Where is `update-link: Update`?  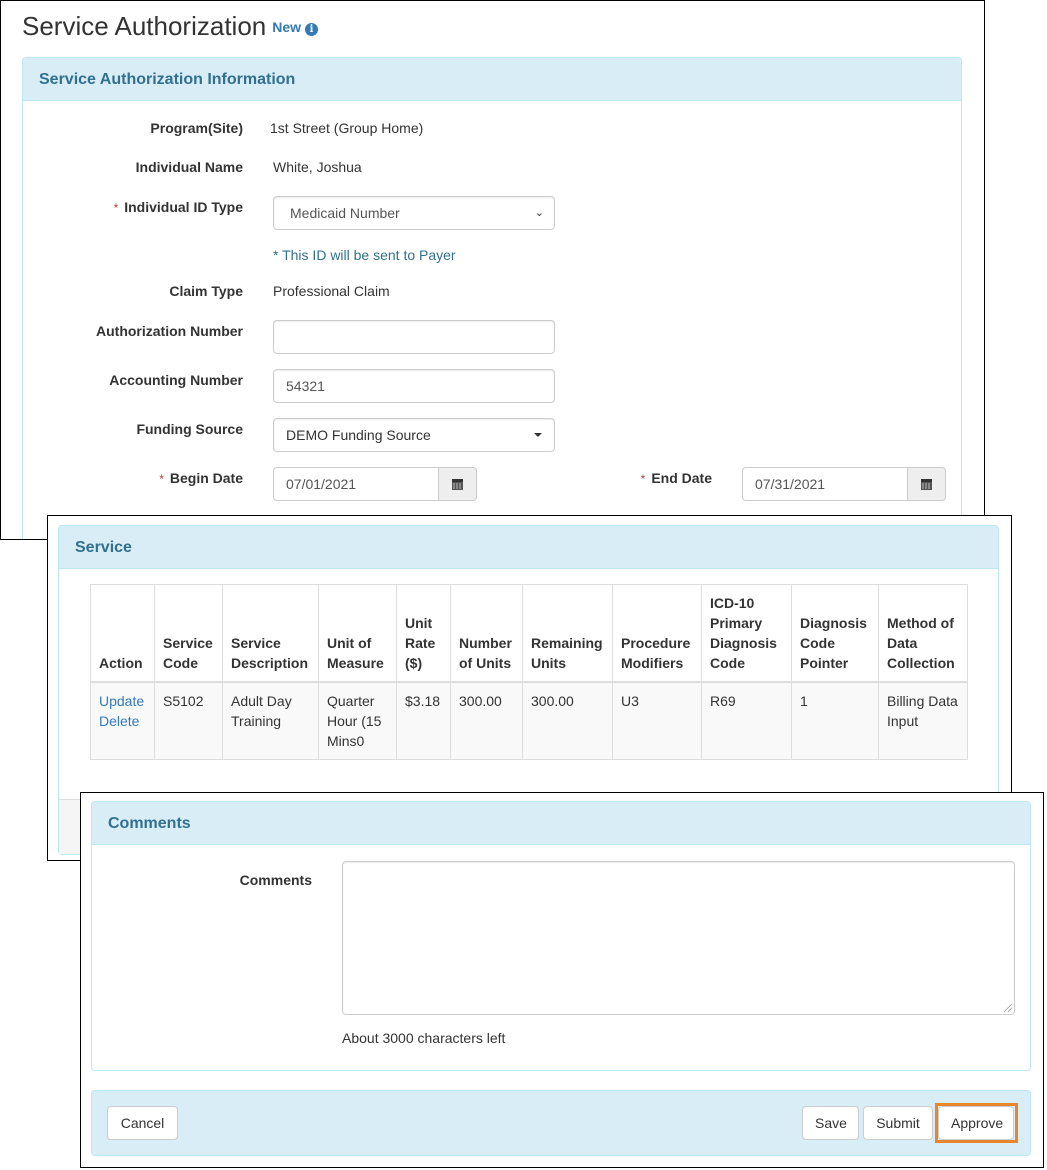
update-link: Update is located at coordinates (122, 701).